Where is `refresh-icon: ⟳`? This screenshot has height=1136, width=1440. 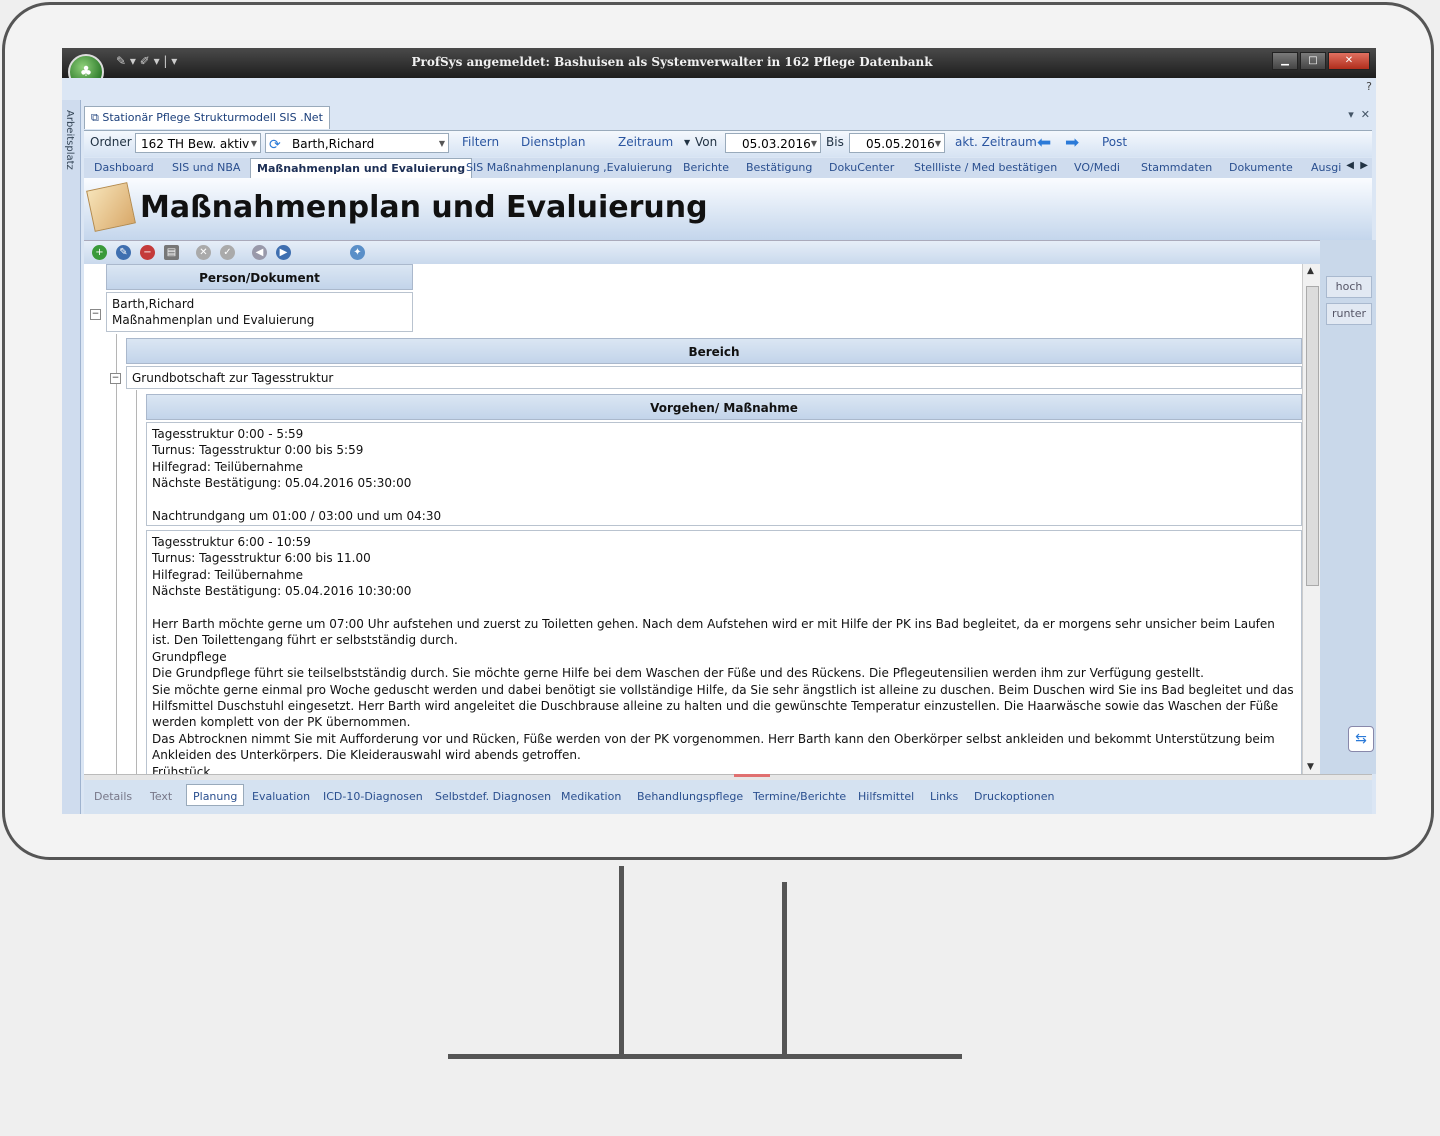
refresh-icon: ⟳ is located at coordinates (275, 145).